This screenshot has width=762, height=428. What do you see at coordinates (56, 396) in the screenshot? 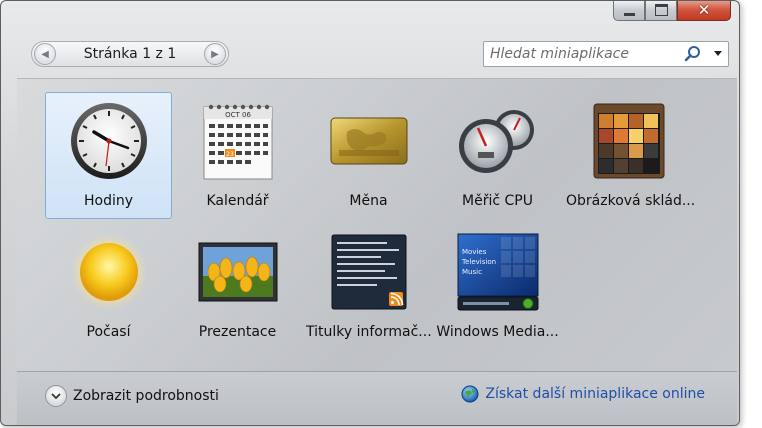
I see `chevron-down-icon` at bounding box center [56, 396].